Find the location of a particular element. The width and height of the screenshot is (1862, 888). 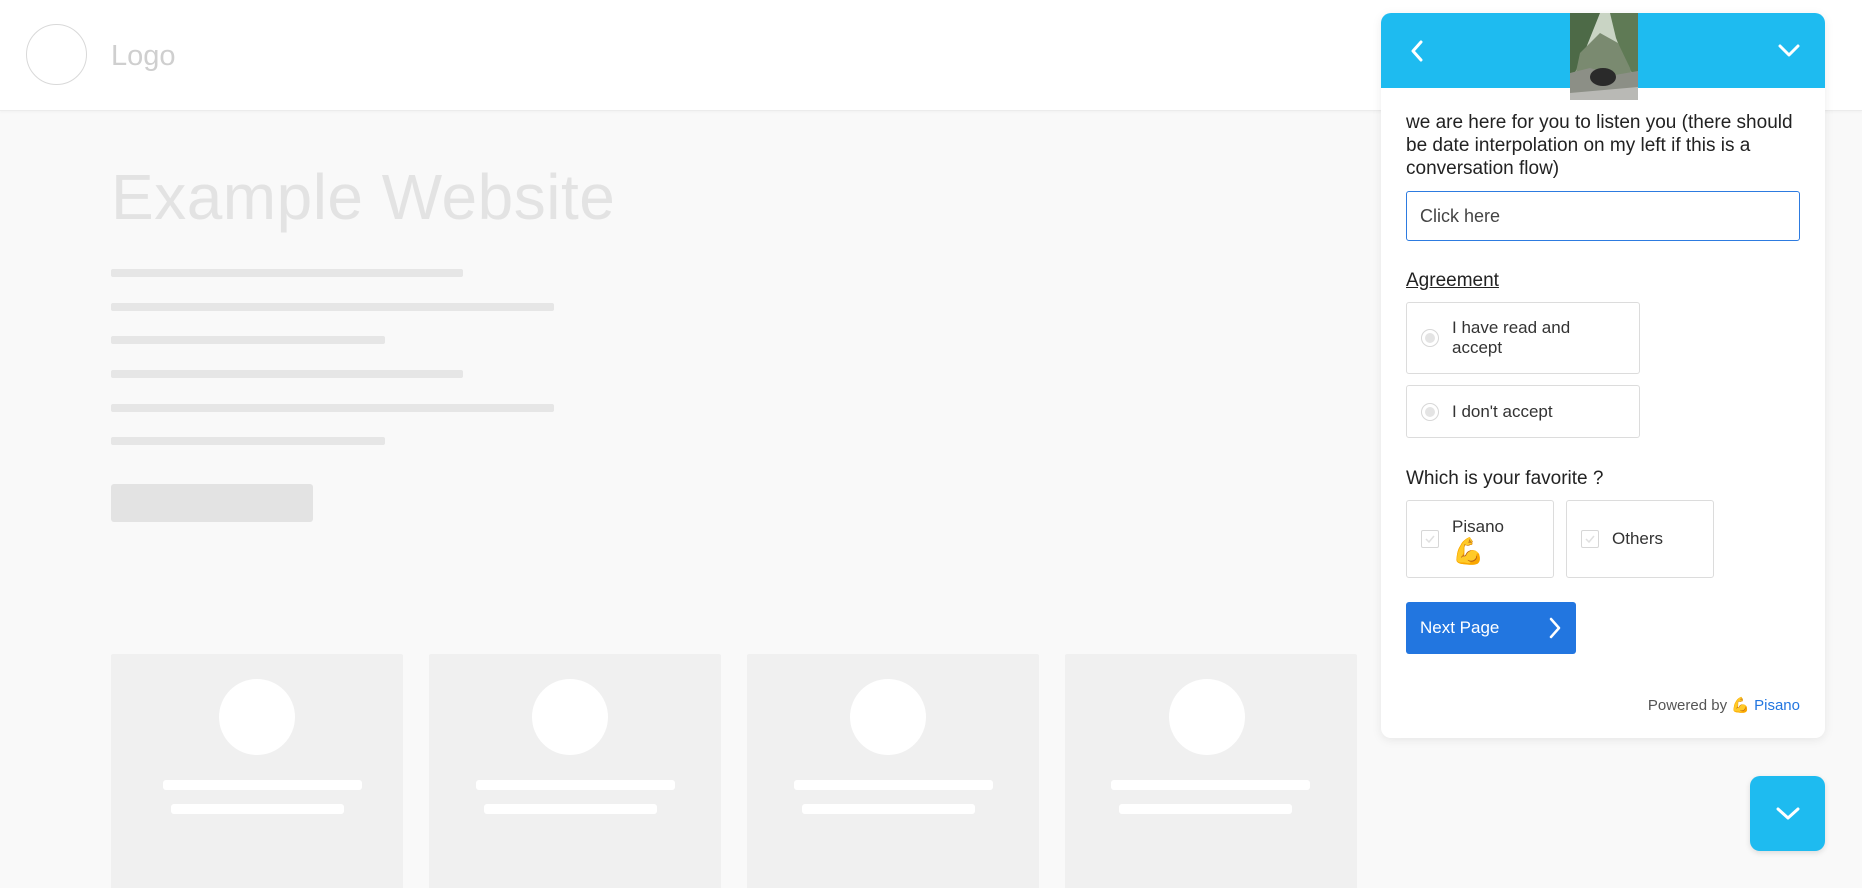

minimize-button is located at coordinates (1789, 51).